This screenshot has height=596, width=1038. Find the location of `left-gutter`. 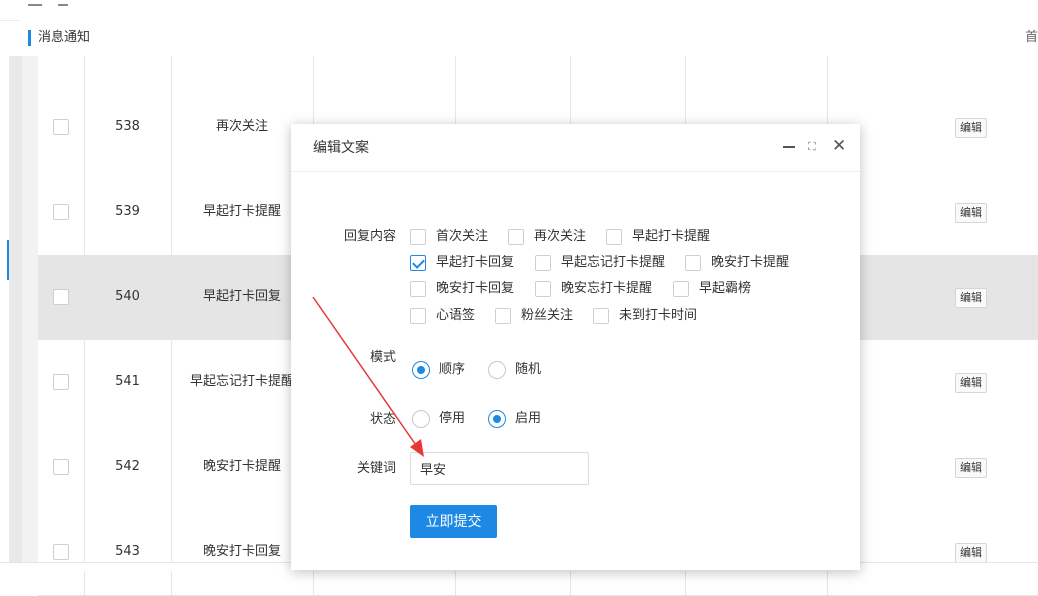

left-gutter is located at coordinates (15, 310).